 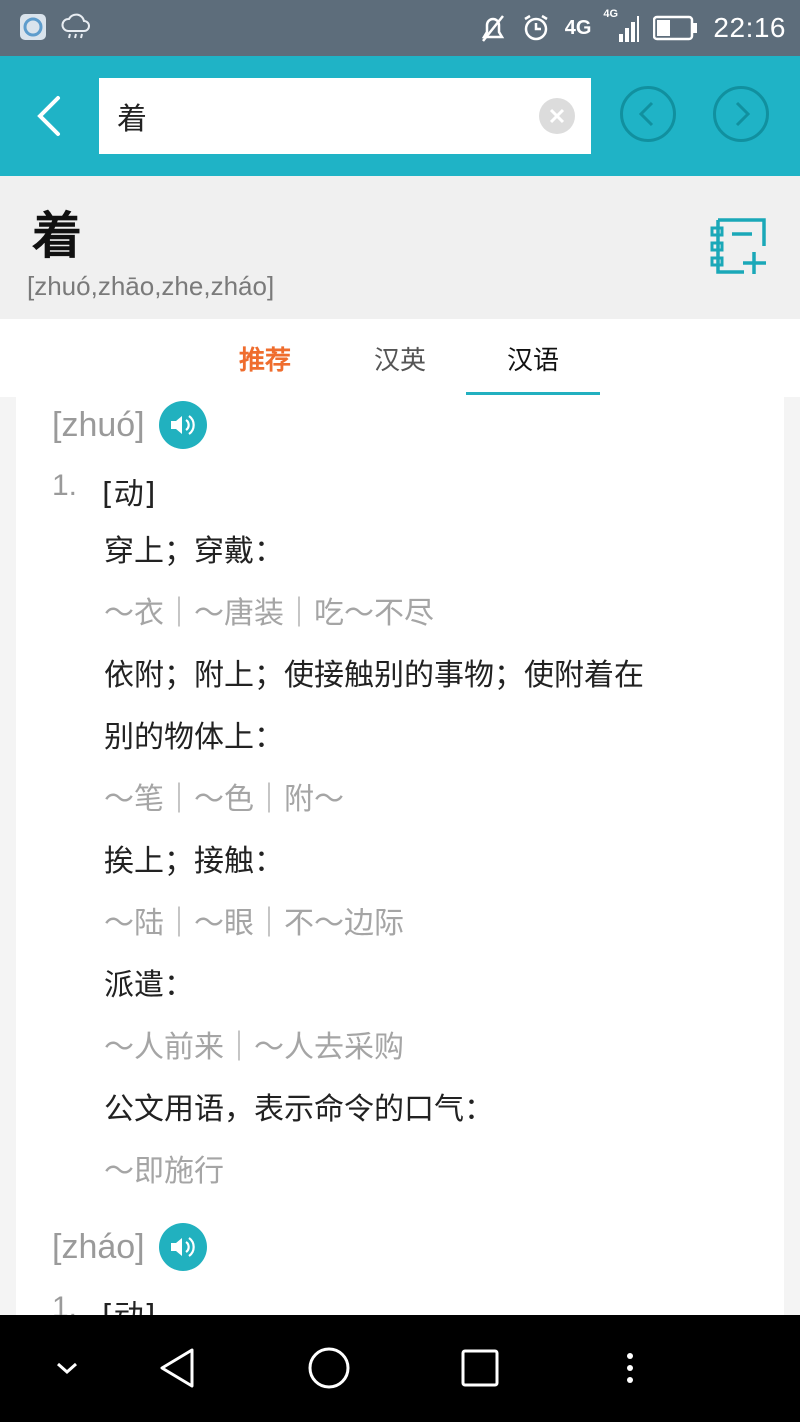 What do you see at coordinates (224, 799) in the screenshot?
I see `example-text: ～笔｜～色｜附～` at bounding box center [224, 799].